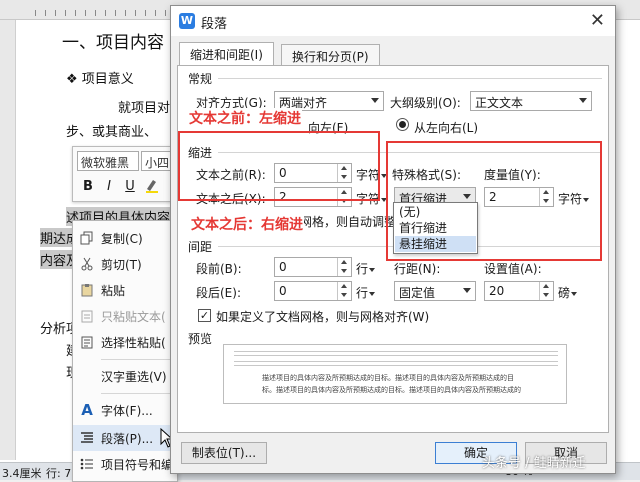  What do you see at coordinates (531, 101) in the screenshot?
I see `outline-level-select: 正文文本` at bounding box center [531, 101].